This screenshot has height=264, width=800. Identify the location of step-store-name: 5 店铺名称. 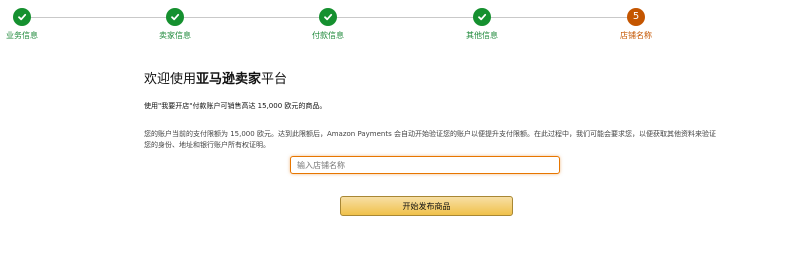
(636, 24).